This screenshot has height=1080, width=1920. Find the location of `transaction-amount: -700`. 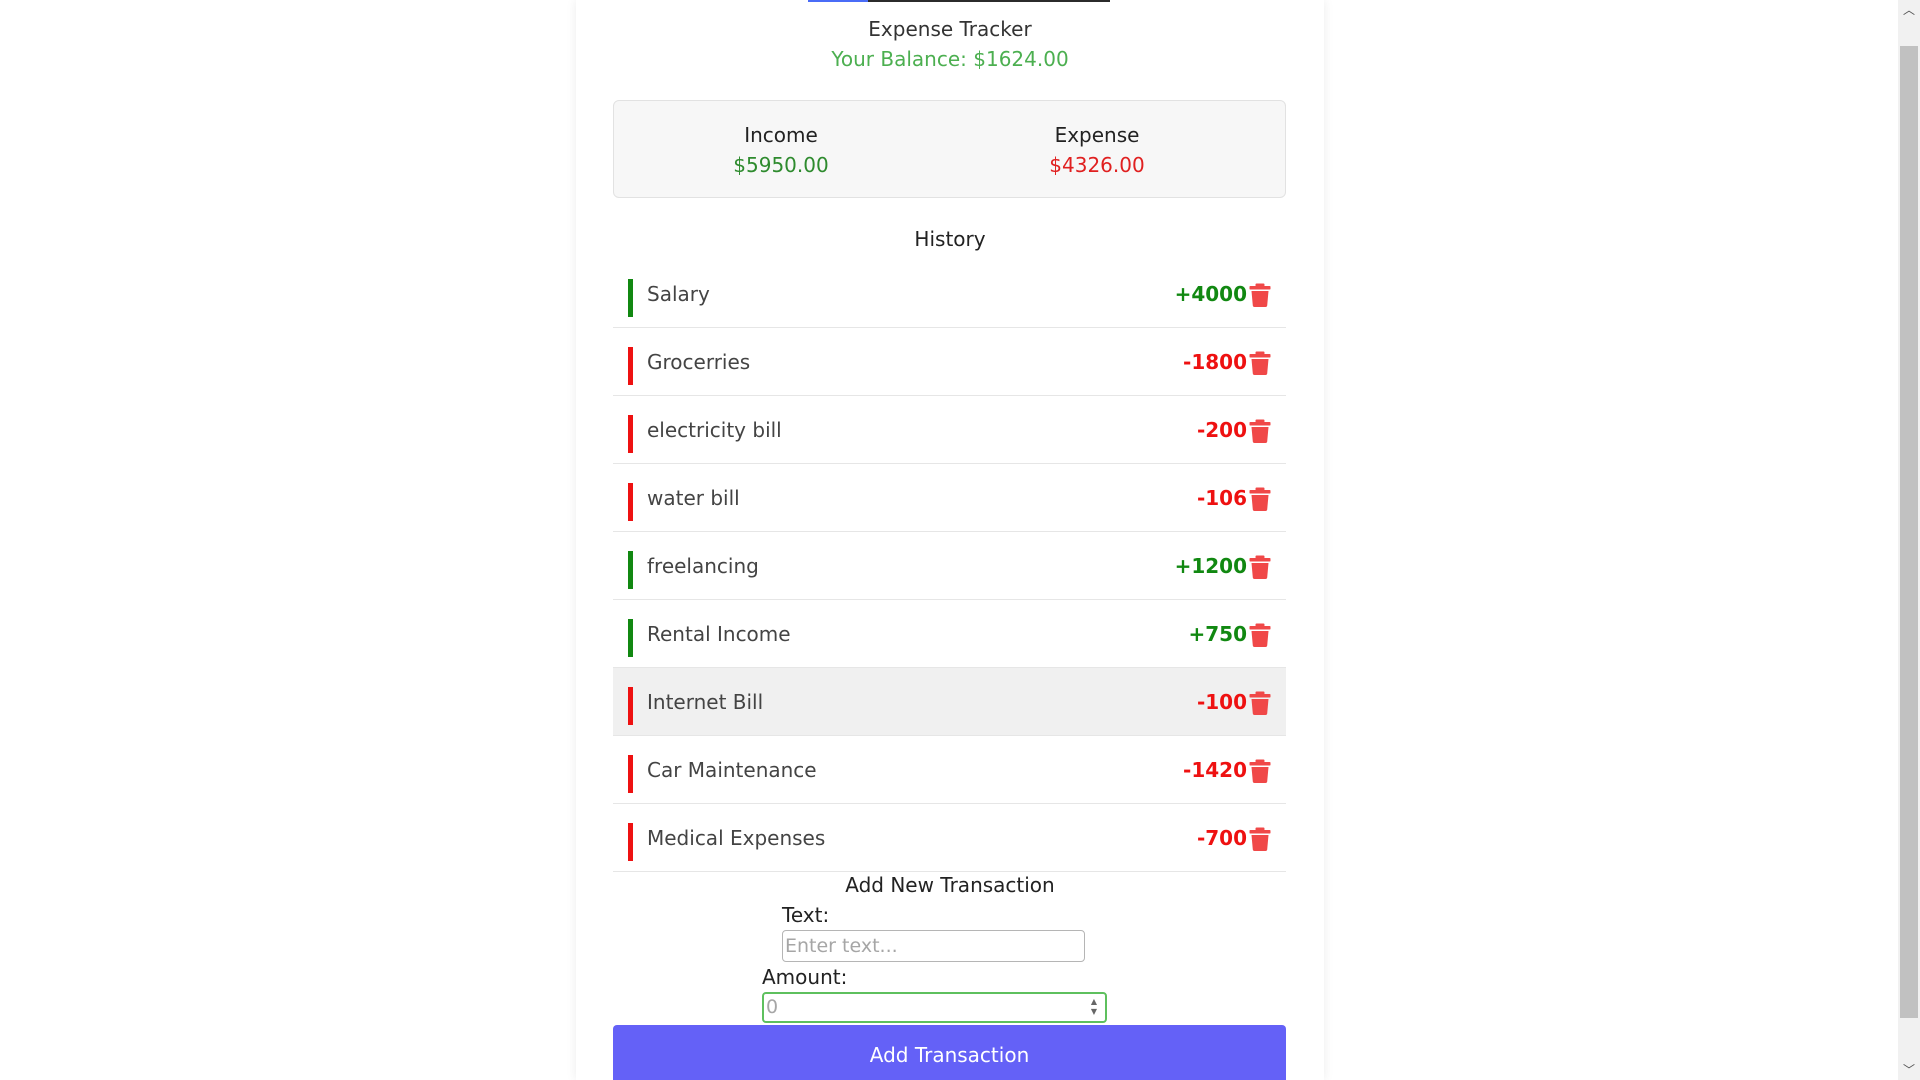

transaction-amount: -700 is located at coordinates (1221, 838).